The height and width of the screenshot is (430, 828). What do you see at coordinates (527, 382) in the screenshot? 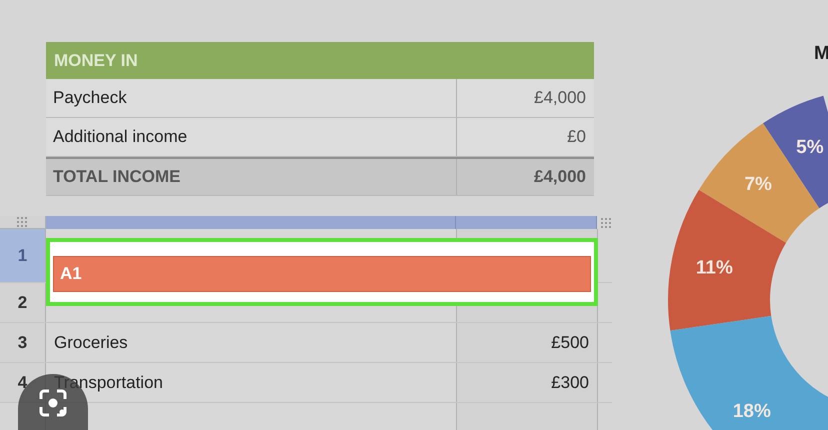
I see `table-cell: £300` at bounding box center [527, 382].